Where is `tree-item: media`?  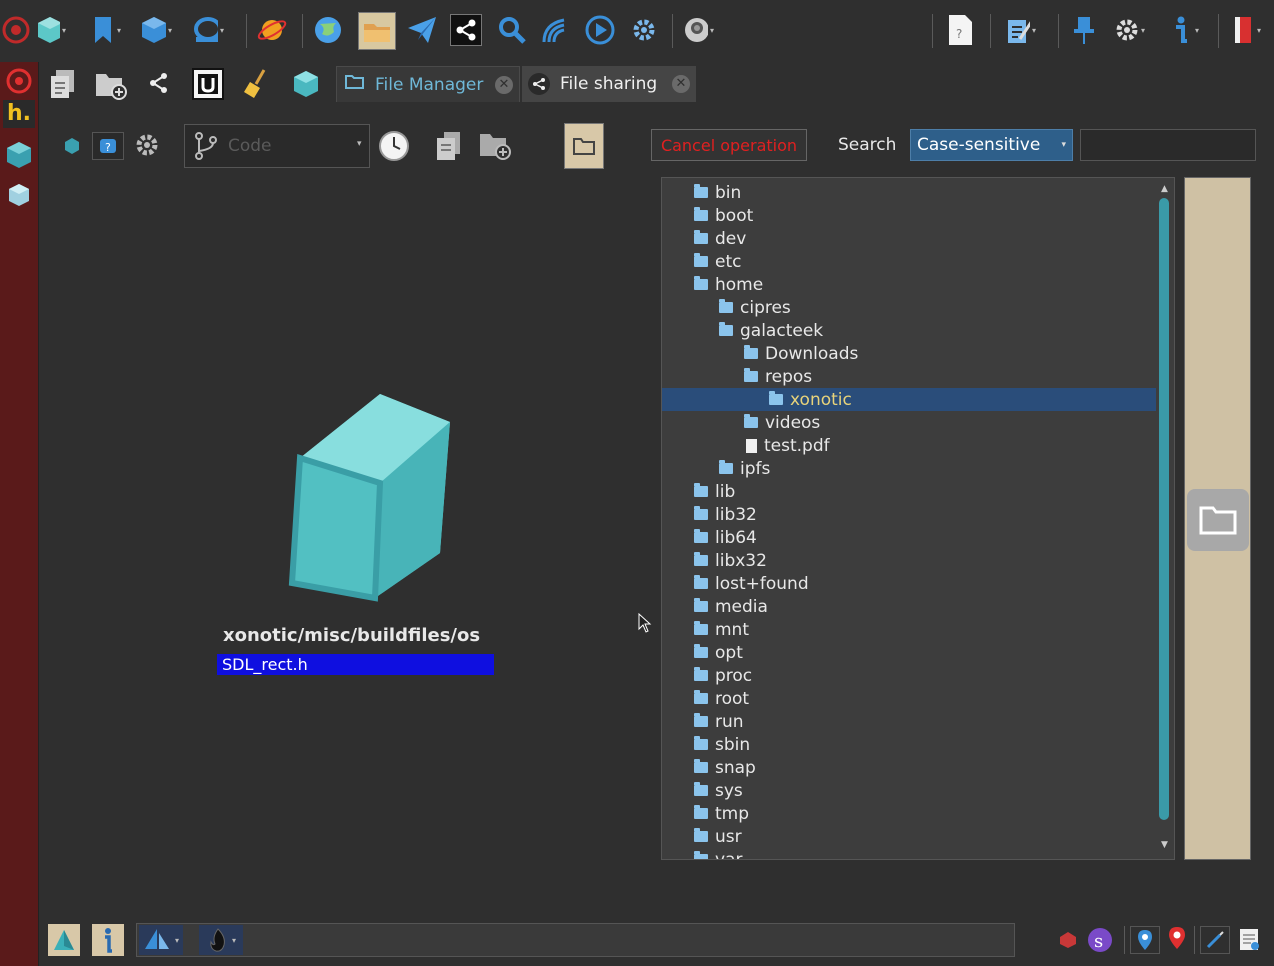
tree-item: media is located at coordinates (909, 606).